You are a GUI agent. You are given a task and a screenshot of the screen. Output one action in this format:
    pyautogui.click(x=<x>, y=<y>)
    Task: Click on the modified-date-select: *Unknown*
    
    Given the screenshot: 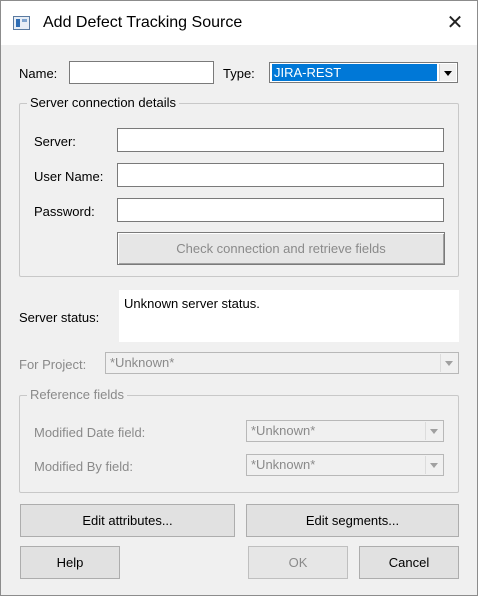 What is the action you would take?
    pyautogui.click(x=345, y=431)
    